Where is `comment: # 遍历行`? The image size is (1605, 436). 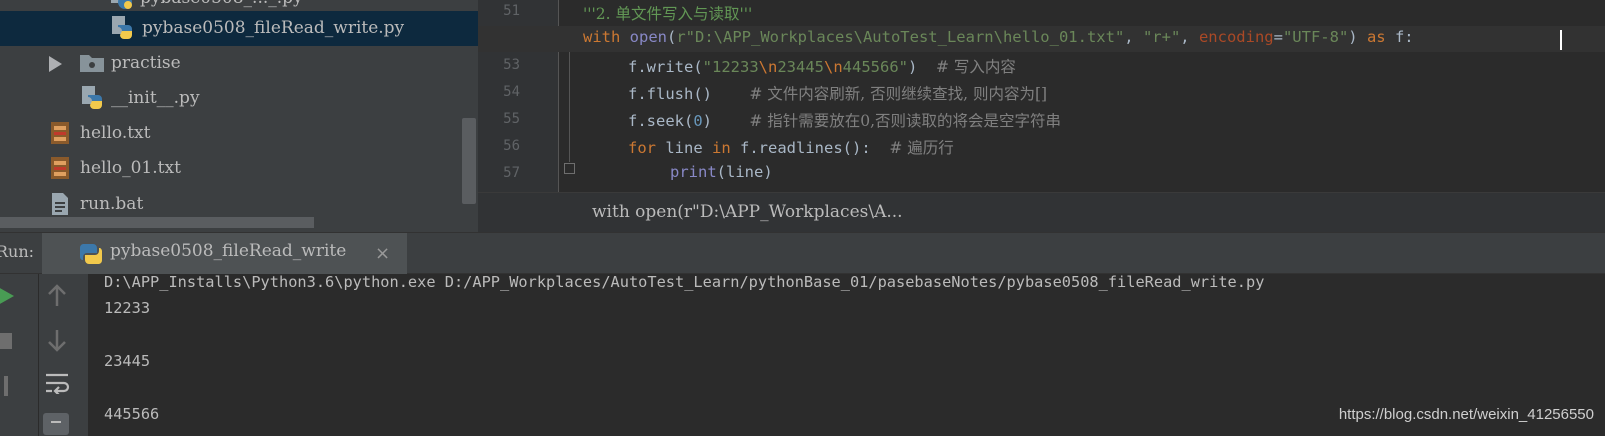 comment: # 遍历行 is located at coordinates (921, 148).